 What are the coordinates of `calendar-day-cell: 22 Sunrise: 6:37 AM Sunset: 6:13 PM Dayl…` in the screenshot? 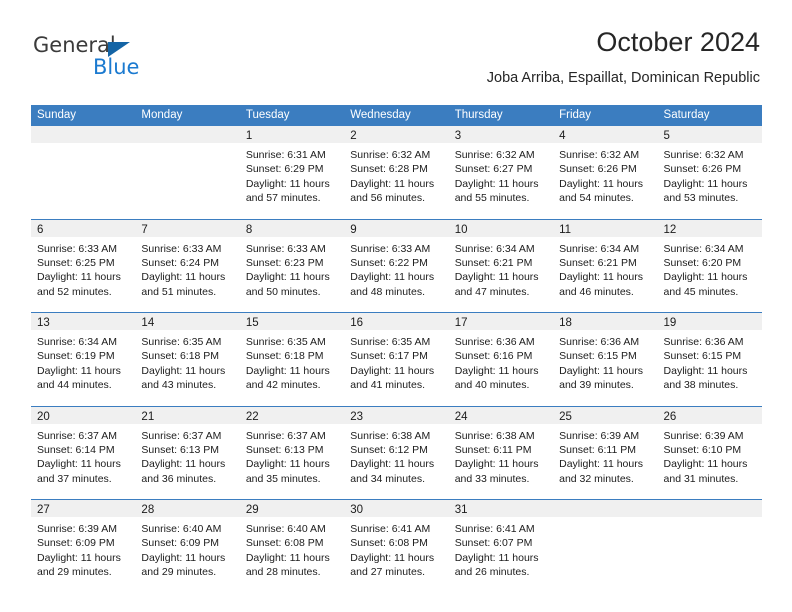 It's located at (292, 452).